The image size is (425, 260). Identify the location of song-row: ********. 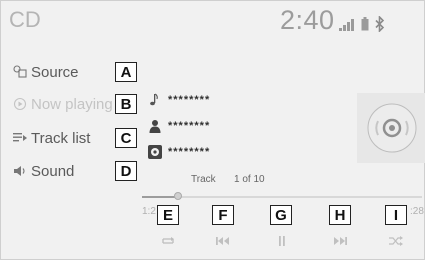
(179, 100).